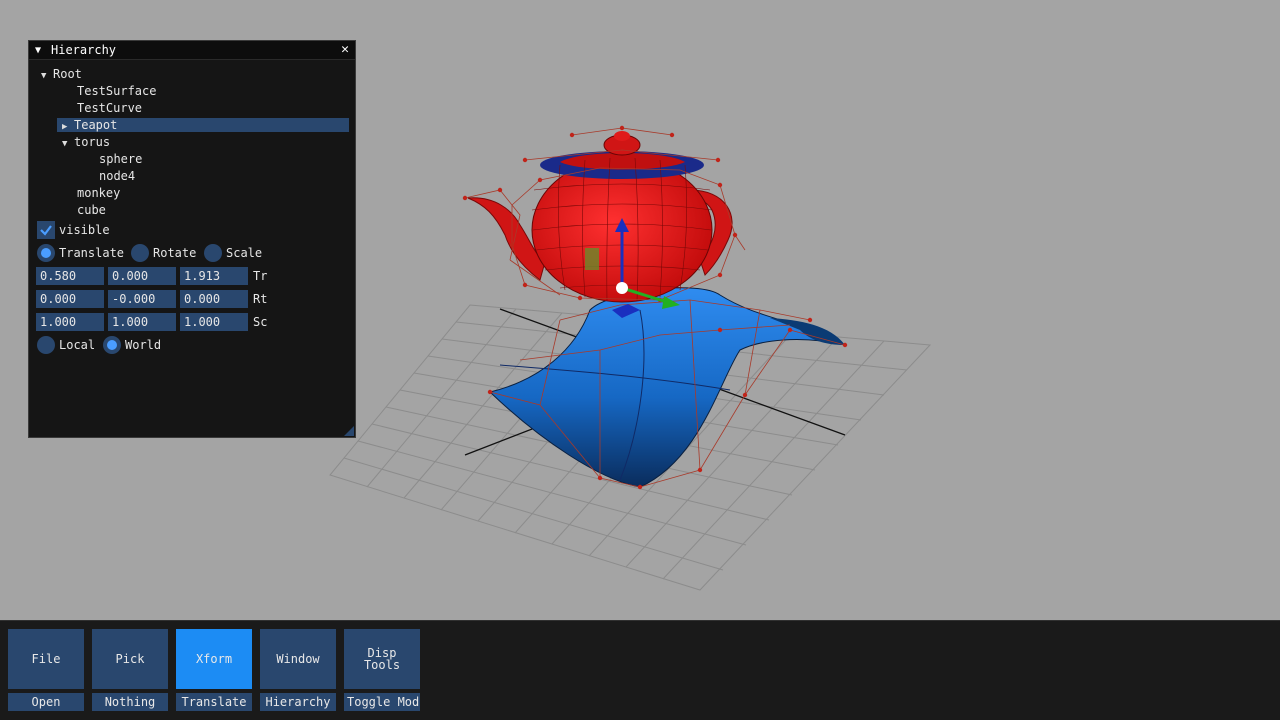 This screenshot has width=1280, height=720. What do you see at coordinates (349, 431) in the screenshot?
I see `resize-grip-icon` at bounding box center [349, 431].